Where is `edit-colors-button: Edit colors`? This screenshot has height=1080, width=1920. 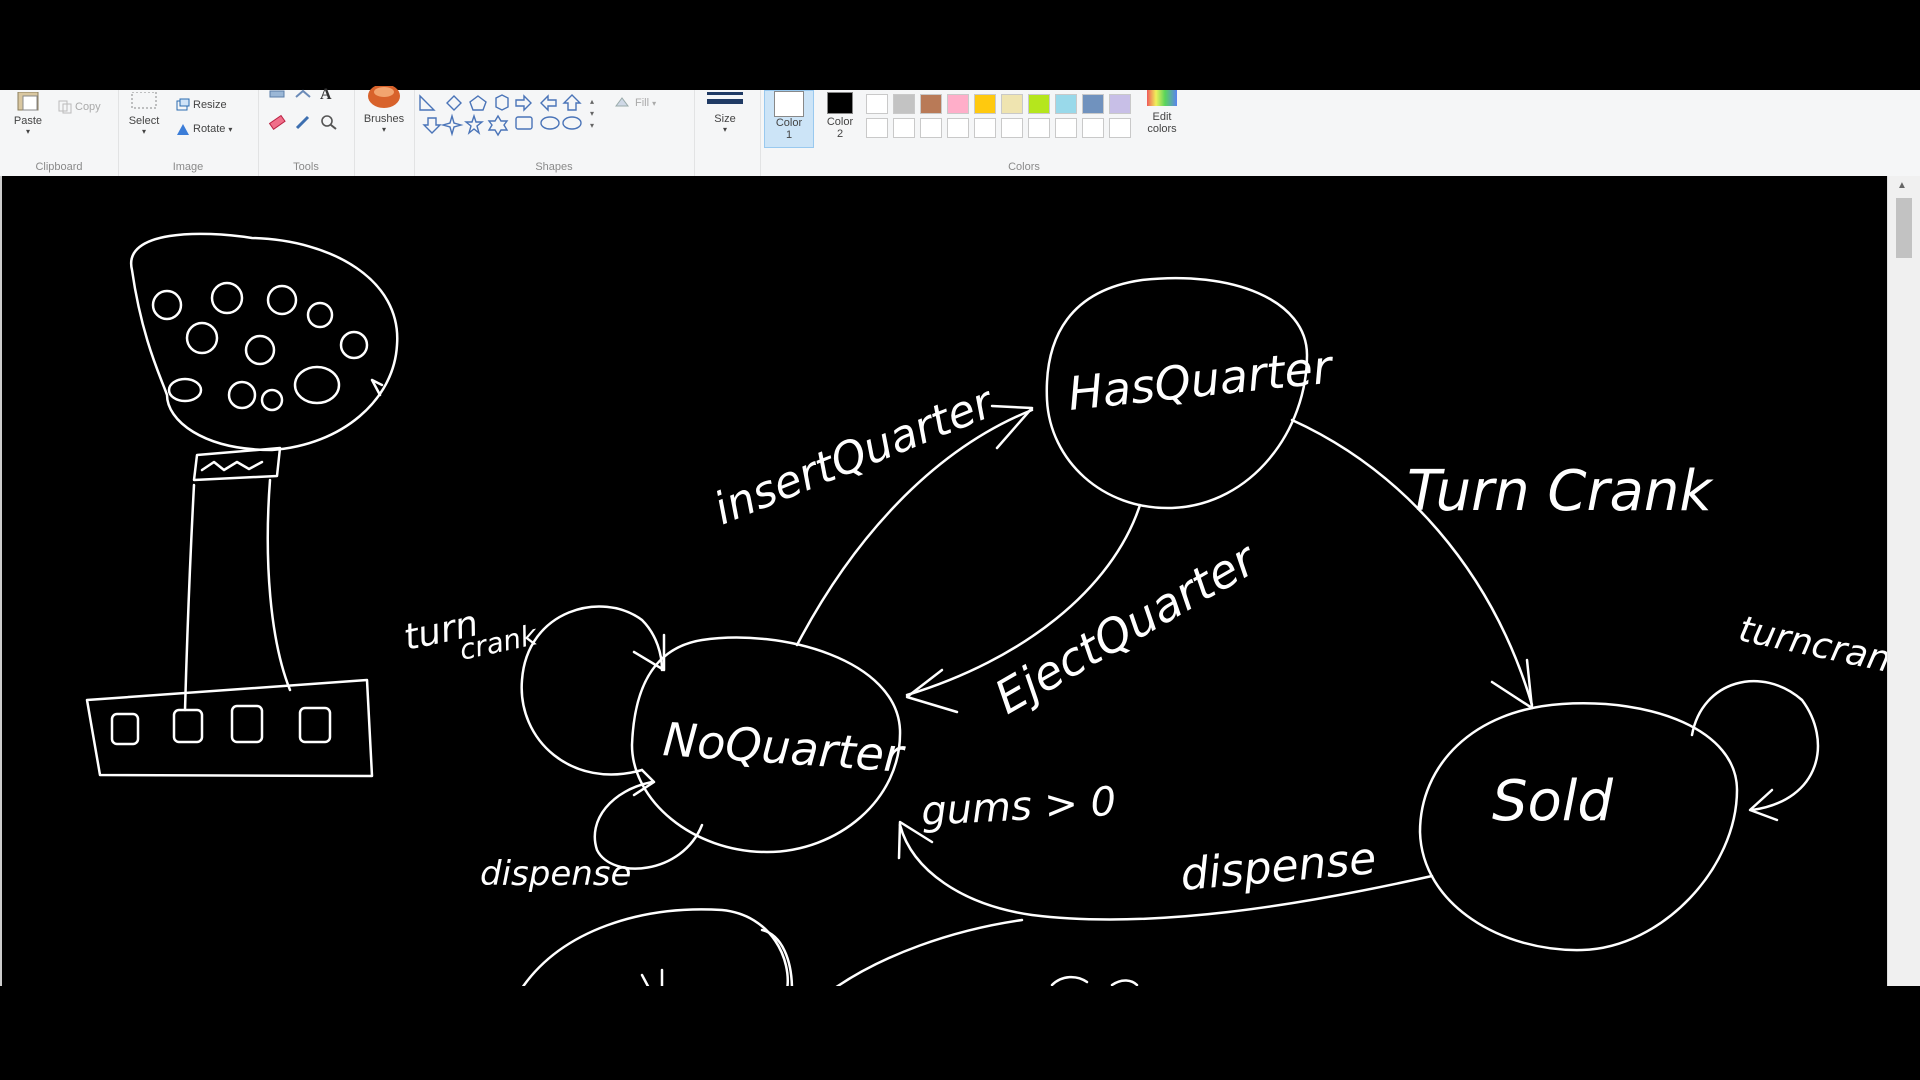
edit-colors-button: Edit colors is located at coordinates (1162, 112).